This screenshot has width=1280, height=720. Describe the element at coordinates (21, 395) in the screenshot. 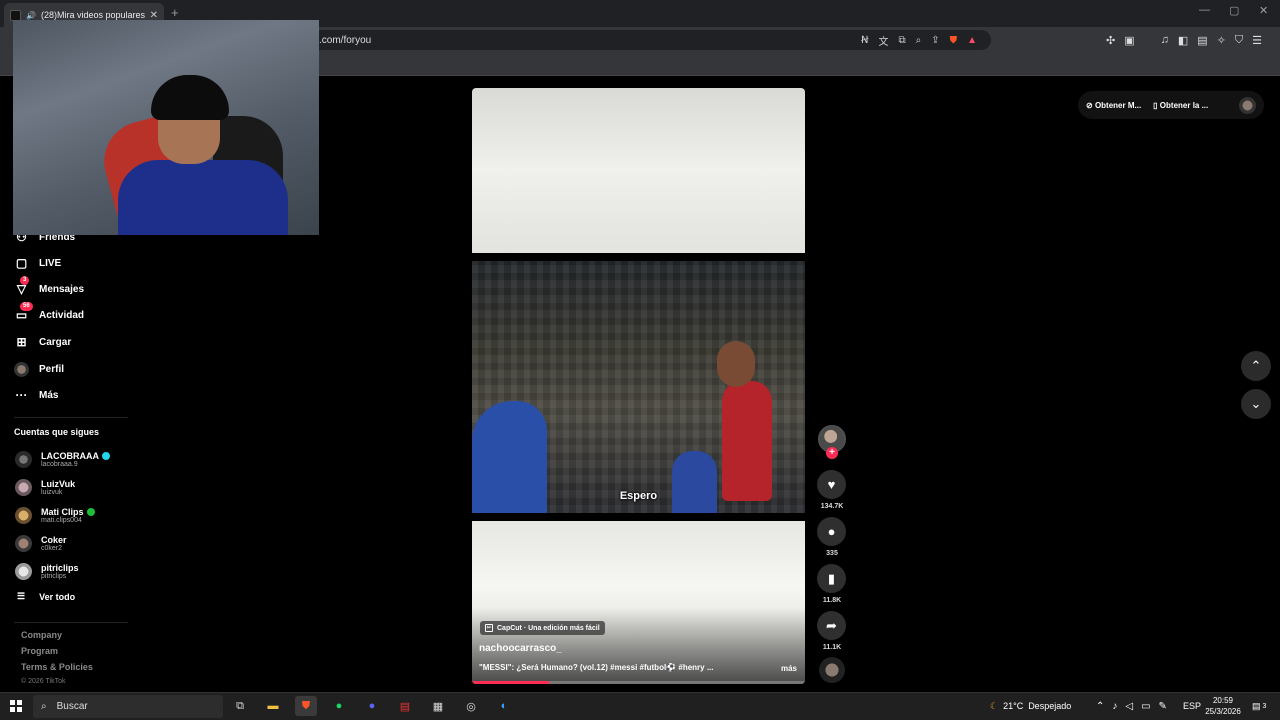

I see `more-icon: ···` at that location.